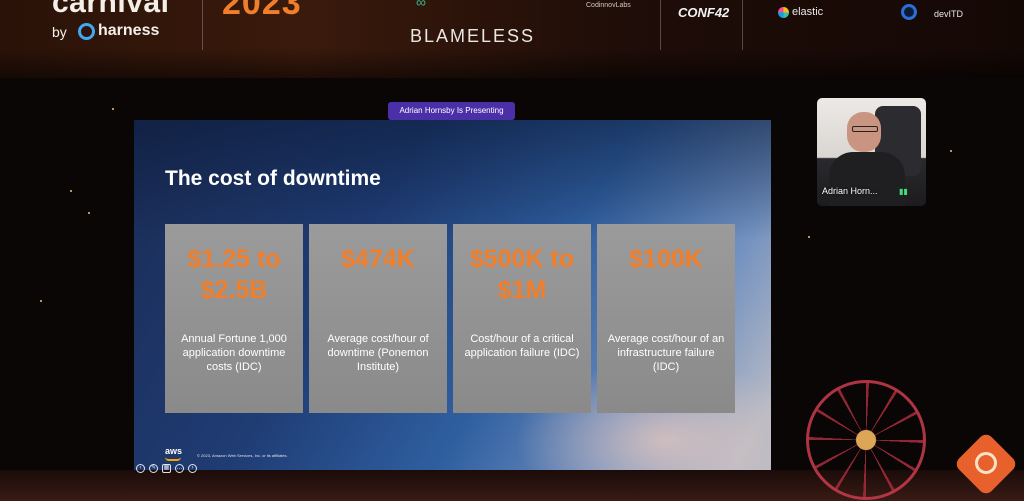 Image resolution: width=1024 pixels, height=501 pixels. What do you see at coordinates (949, 14) in the screenshot?
I see `sponsor-devitd: devITD` at bounding box center [949, 14].